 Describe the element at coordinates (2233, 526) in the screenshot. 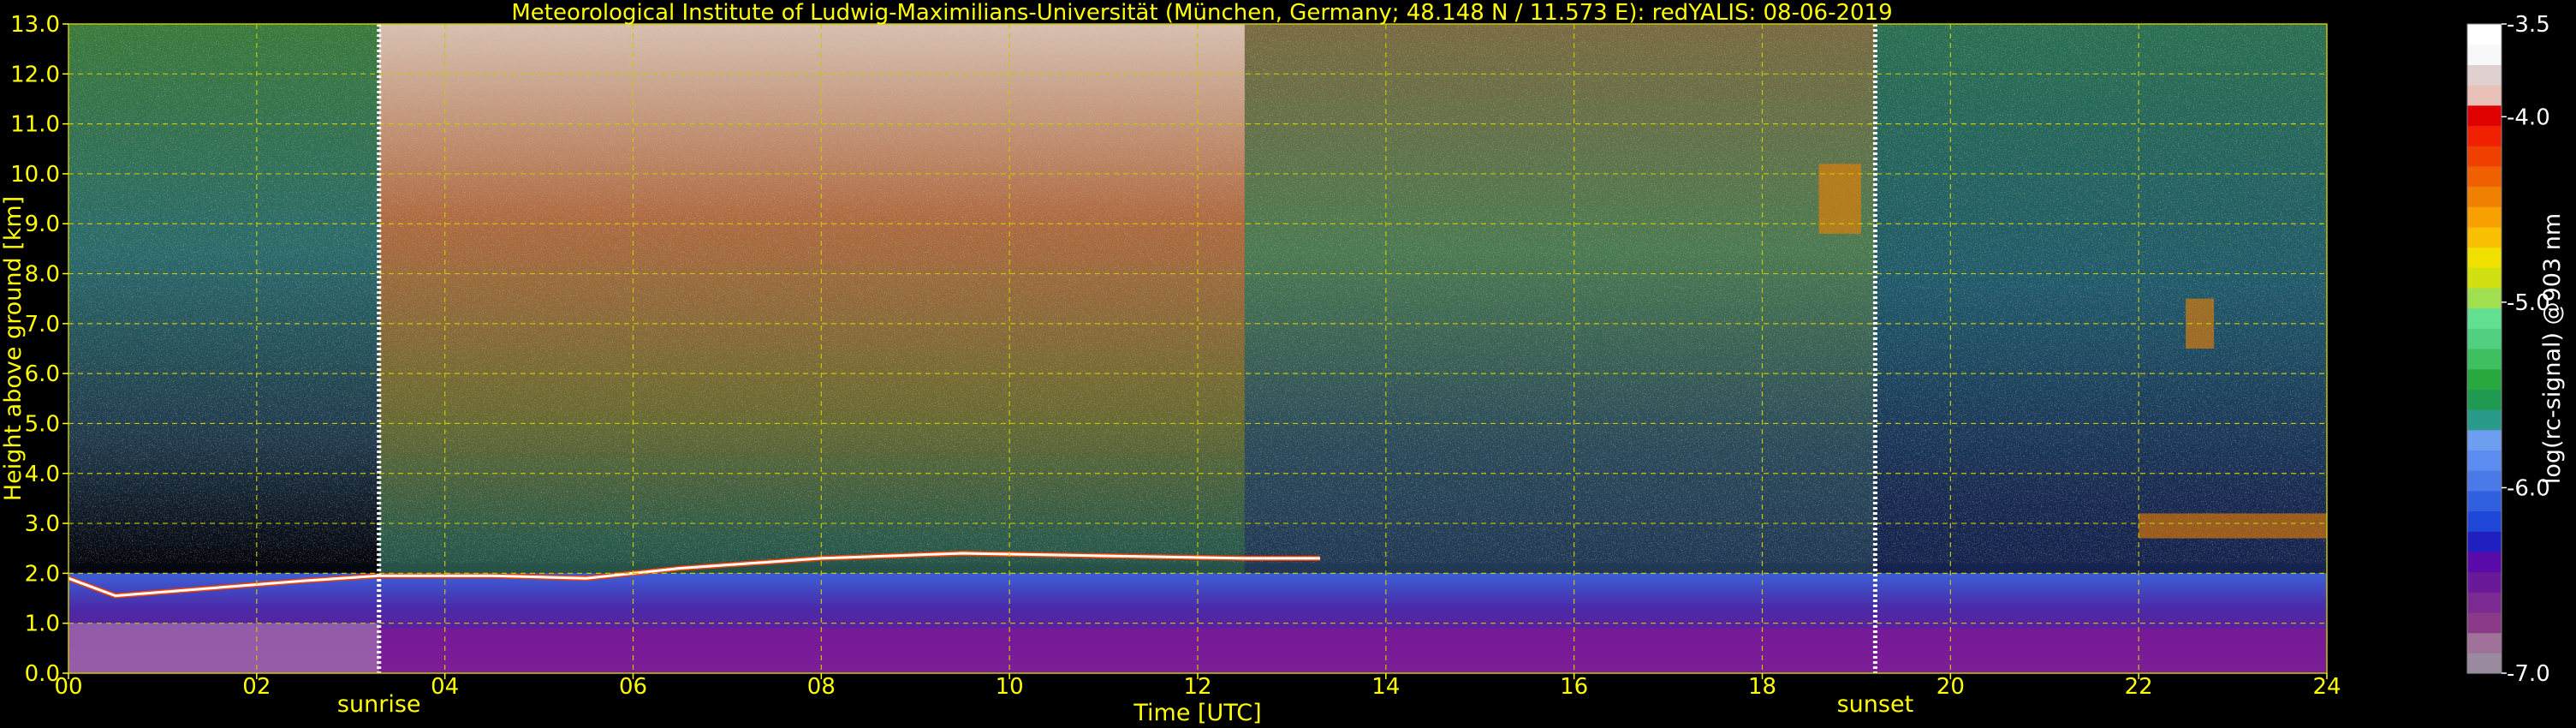

I see `cloud-feature` at that location.